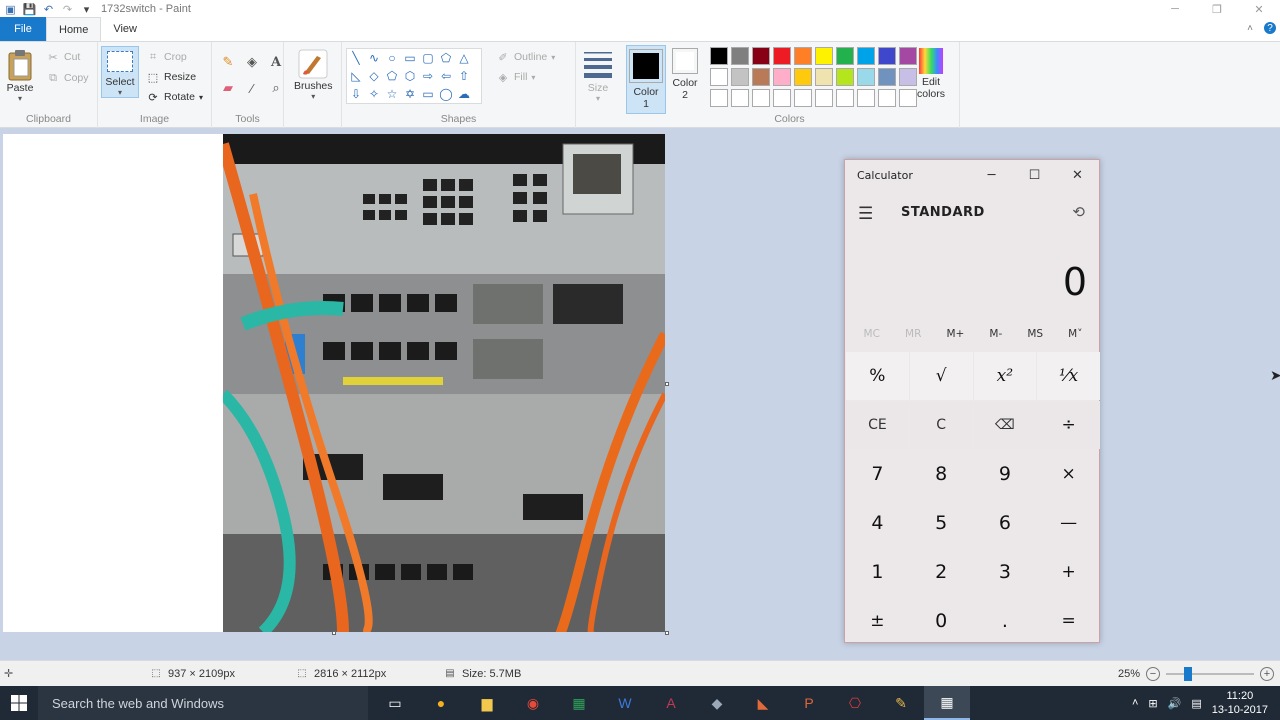  What do you see at coordinates (667, 384) in the screenshot?
I see `resize-handle-right` at bounding box center [667, 384].